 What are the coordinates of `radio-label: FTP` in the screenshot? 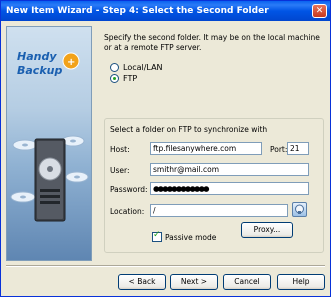 It's located at (130, 78).